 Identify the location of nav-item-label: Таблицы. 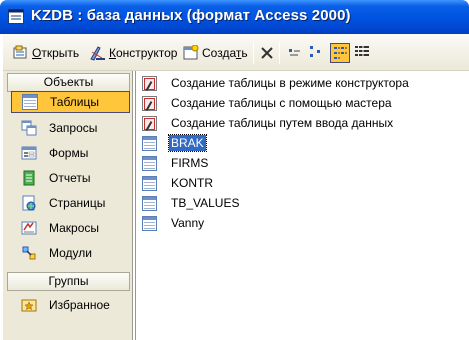
(75, 102).